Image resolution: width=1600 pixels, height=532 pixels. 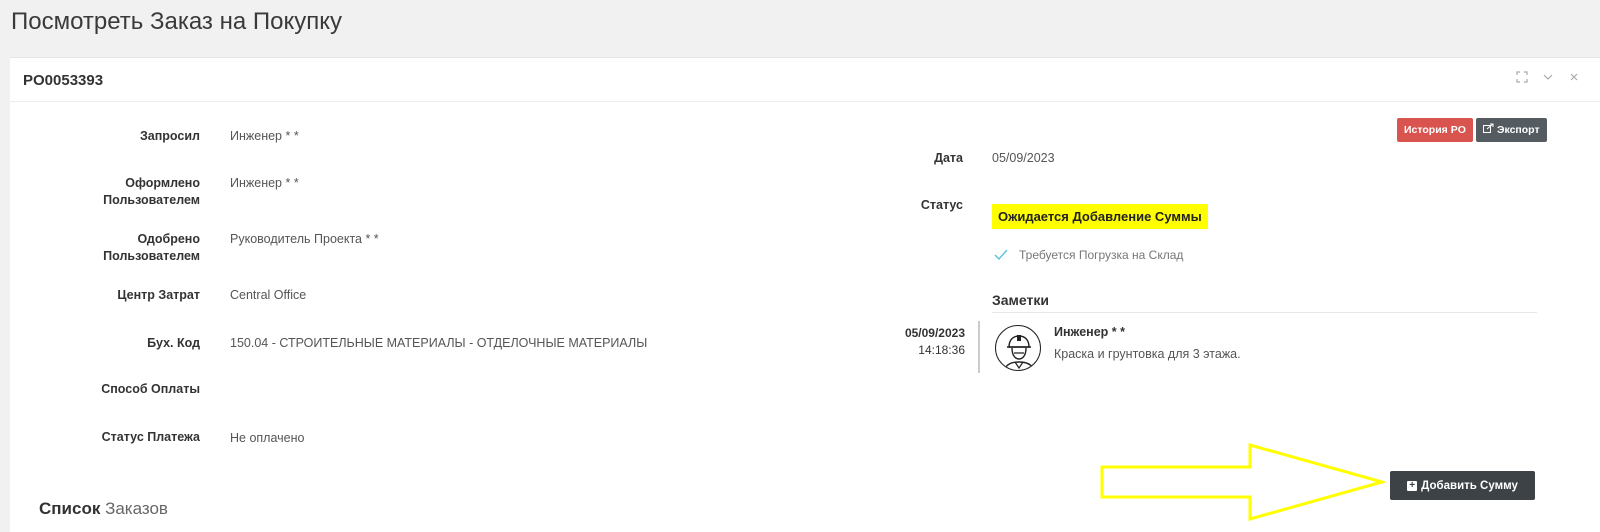 What do you see at coordinates (1469, 485) in the screenshot?
I see `add-amount-label: Добавить Сумму` at bounding box center [1469, 485].